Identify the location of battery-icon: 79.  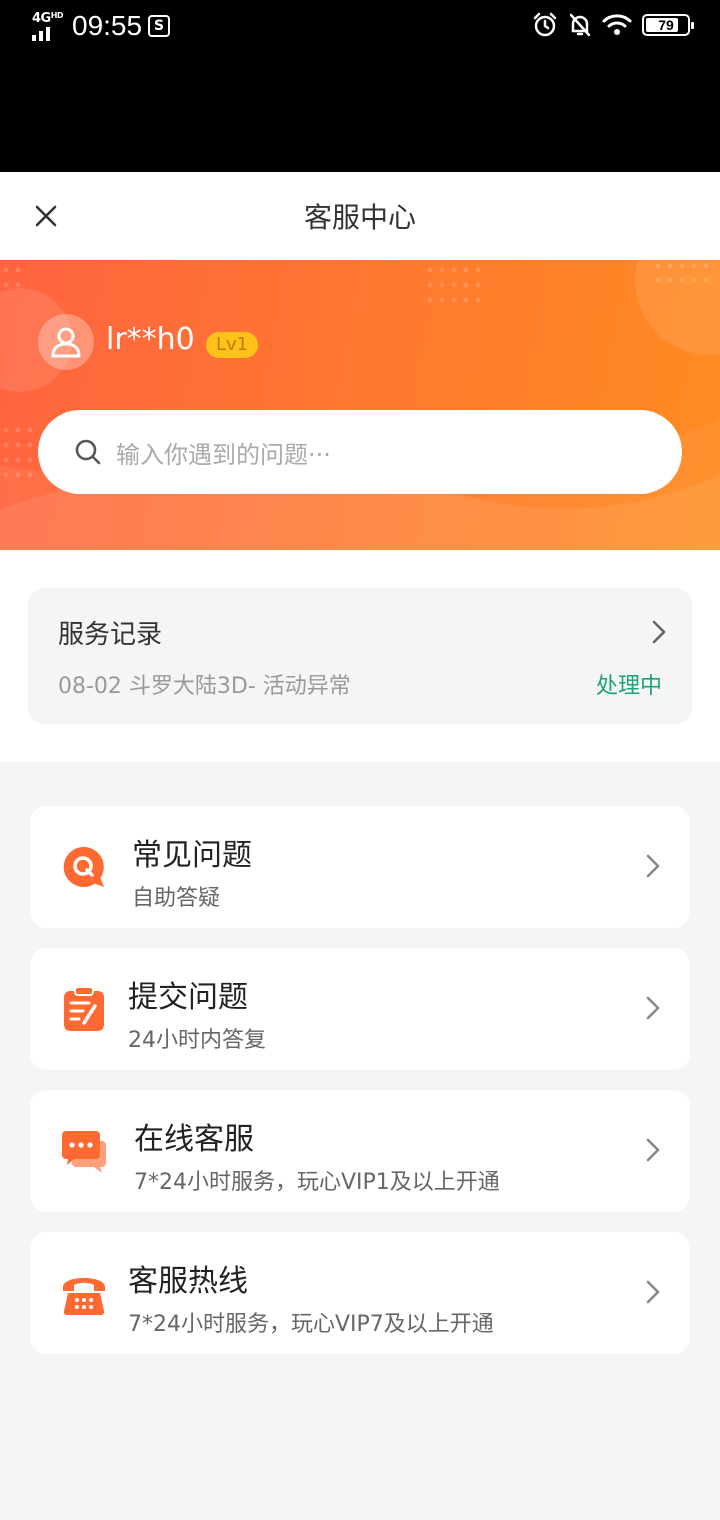
(668, 25).